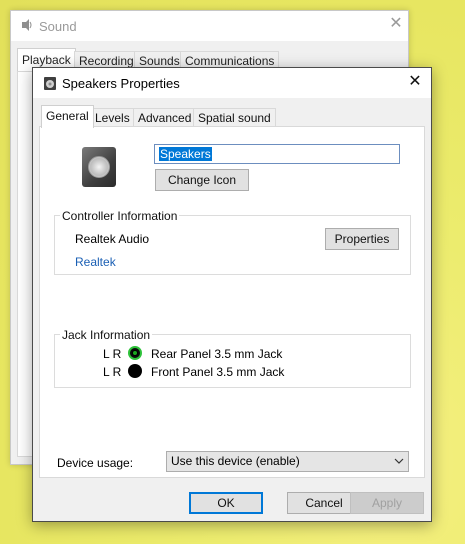 The image size is (465, 544). I want to click on chevron-down-icon, so click(399, 461).